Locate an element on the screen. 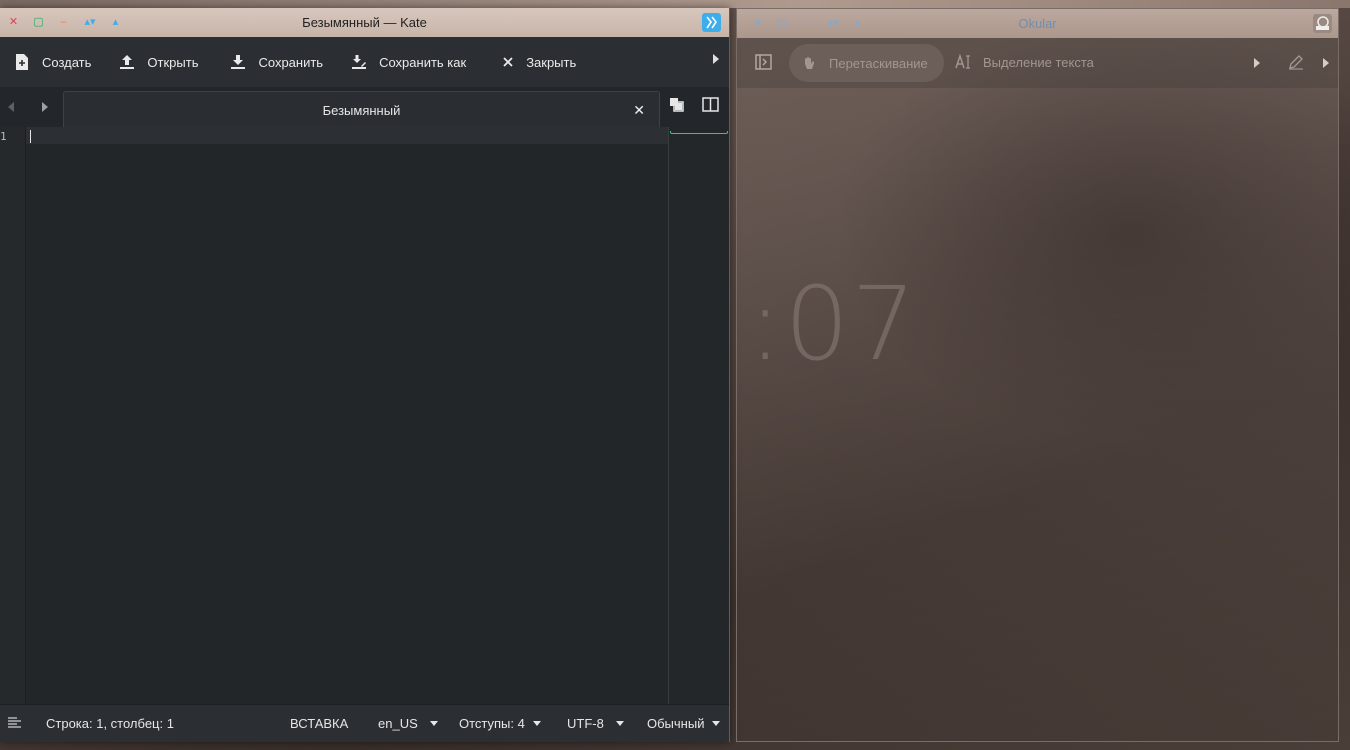 Image resolution: width=1350 pixels, height=750 pixels. text-cursor is located at coordinates (30, 136).